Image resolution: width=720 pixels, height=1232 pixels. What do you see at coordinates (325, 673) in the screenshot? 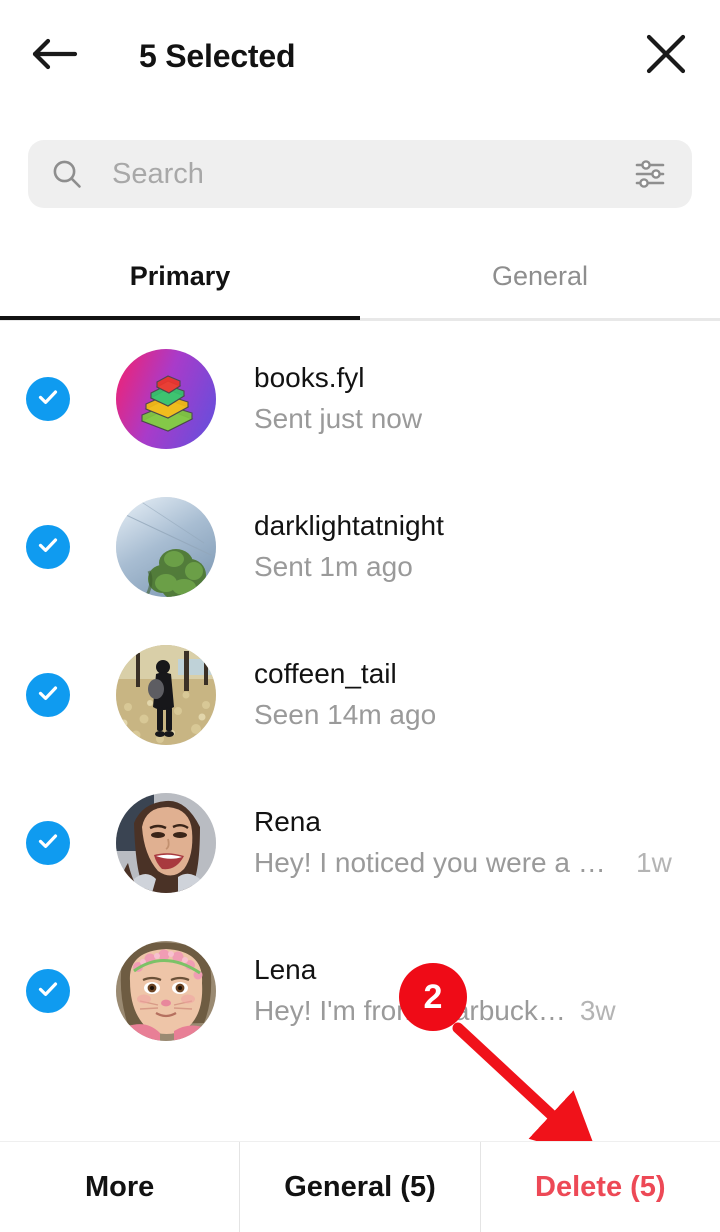
I see `conversation-name: coffeen_tail` at bounding box center [325, 673].